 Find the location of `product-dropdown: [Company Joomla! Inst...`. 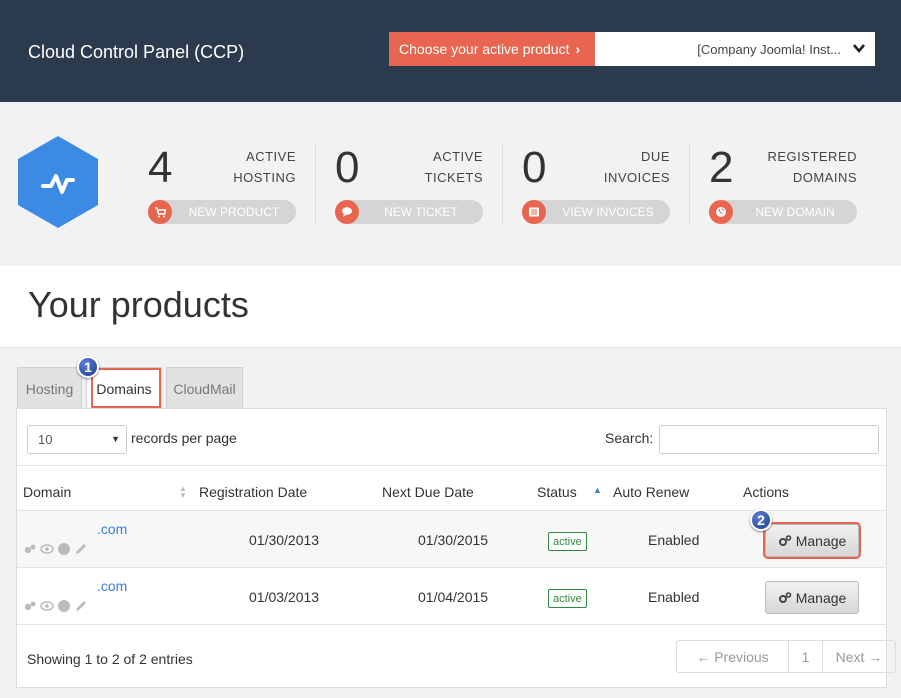

product-dropdown: [Company Joomla! Inst... is located at coordinates (735, 49).